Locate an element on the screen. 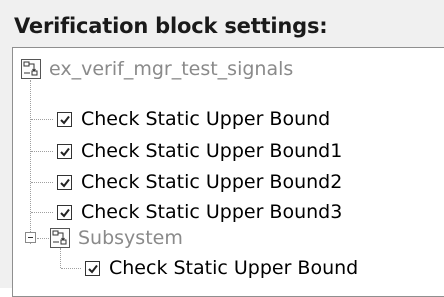 This screenshot has height=297, width=444. tree-node-subsystem: Subsystem is located at coordinates (116, 238).